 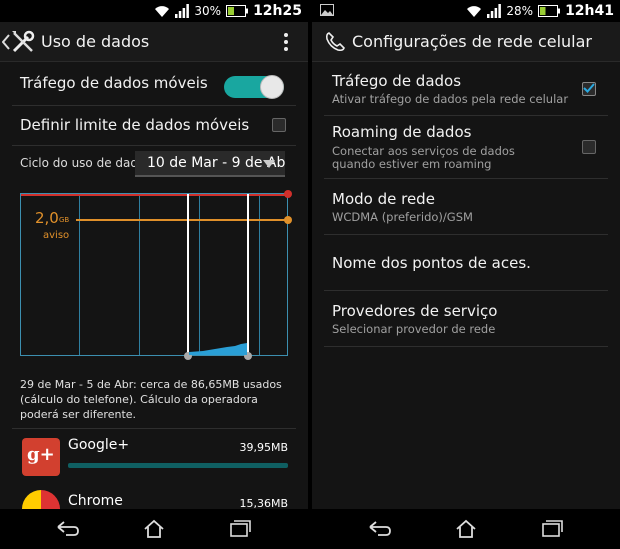 I want to click on battery-percent: 28%, so click(x=520, y=11).